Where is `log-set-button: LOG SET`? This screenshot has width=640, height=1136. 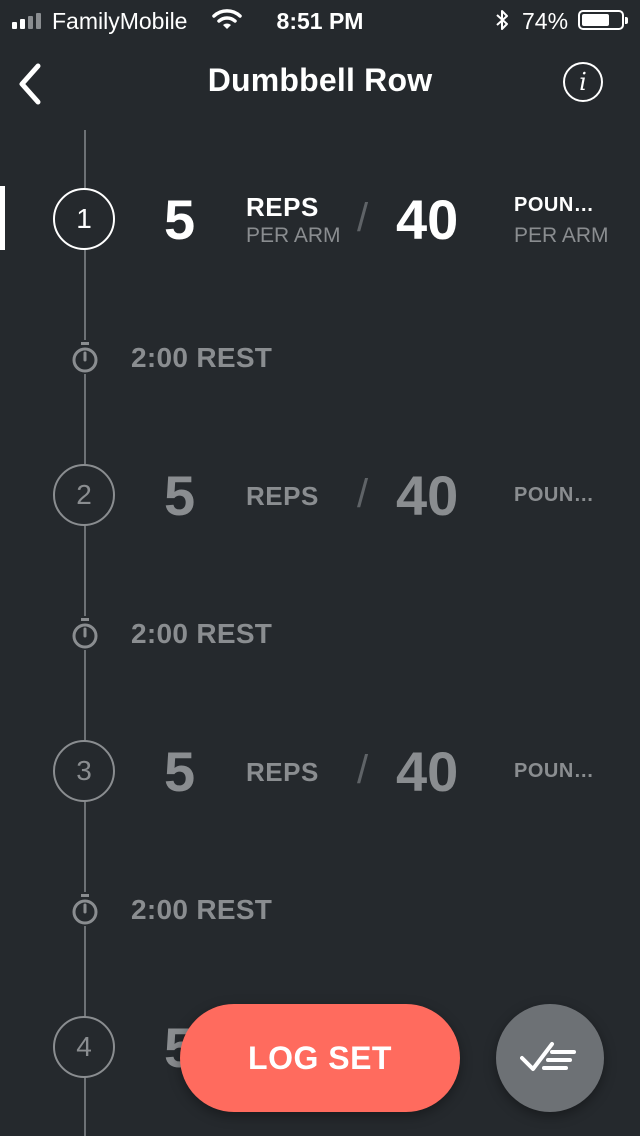
log-set-button: LOG SET is located at coordinates (320, 1058).